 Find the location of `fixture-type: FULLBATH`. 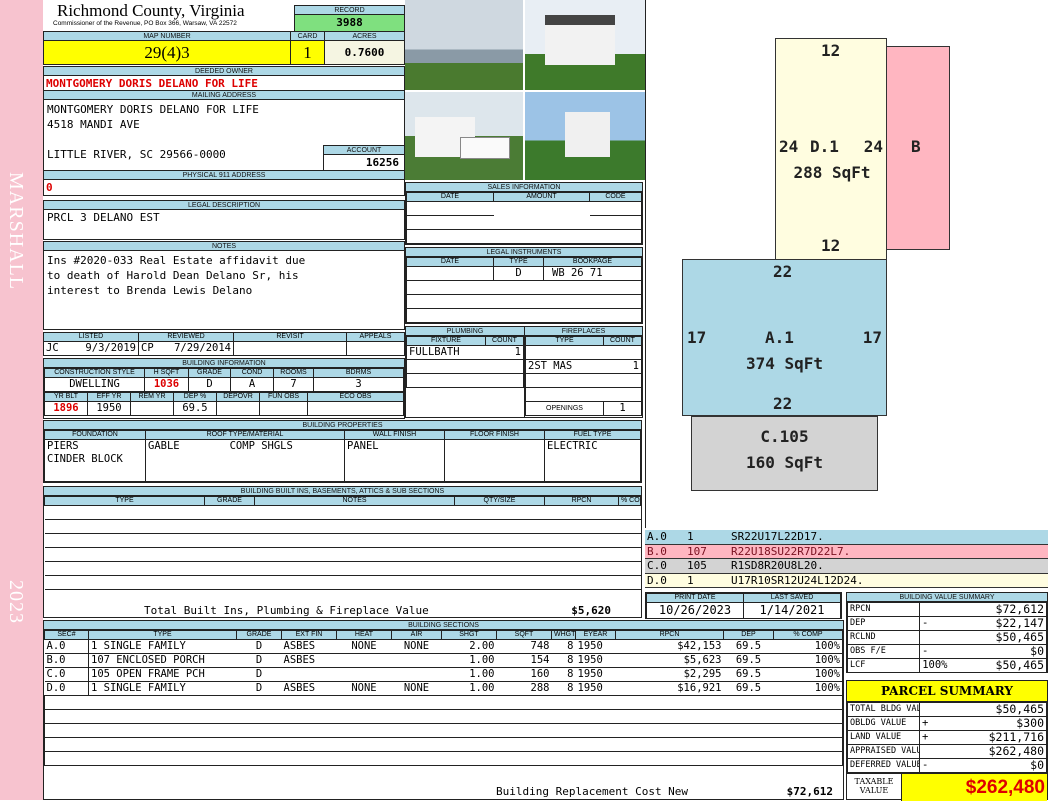

fixture-type: FULLBATH is located at coordinates (446, 352).